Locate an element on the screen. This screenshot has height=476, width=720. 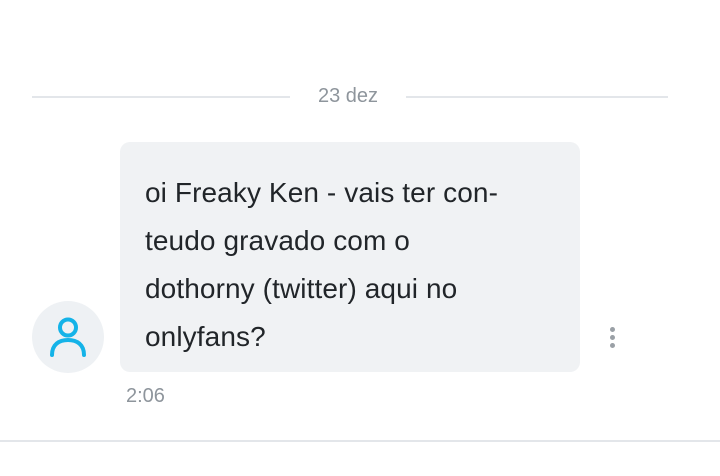
message-options-button is located at coordinates (612, 337).